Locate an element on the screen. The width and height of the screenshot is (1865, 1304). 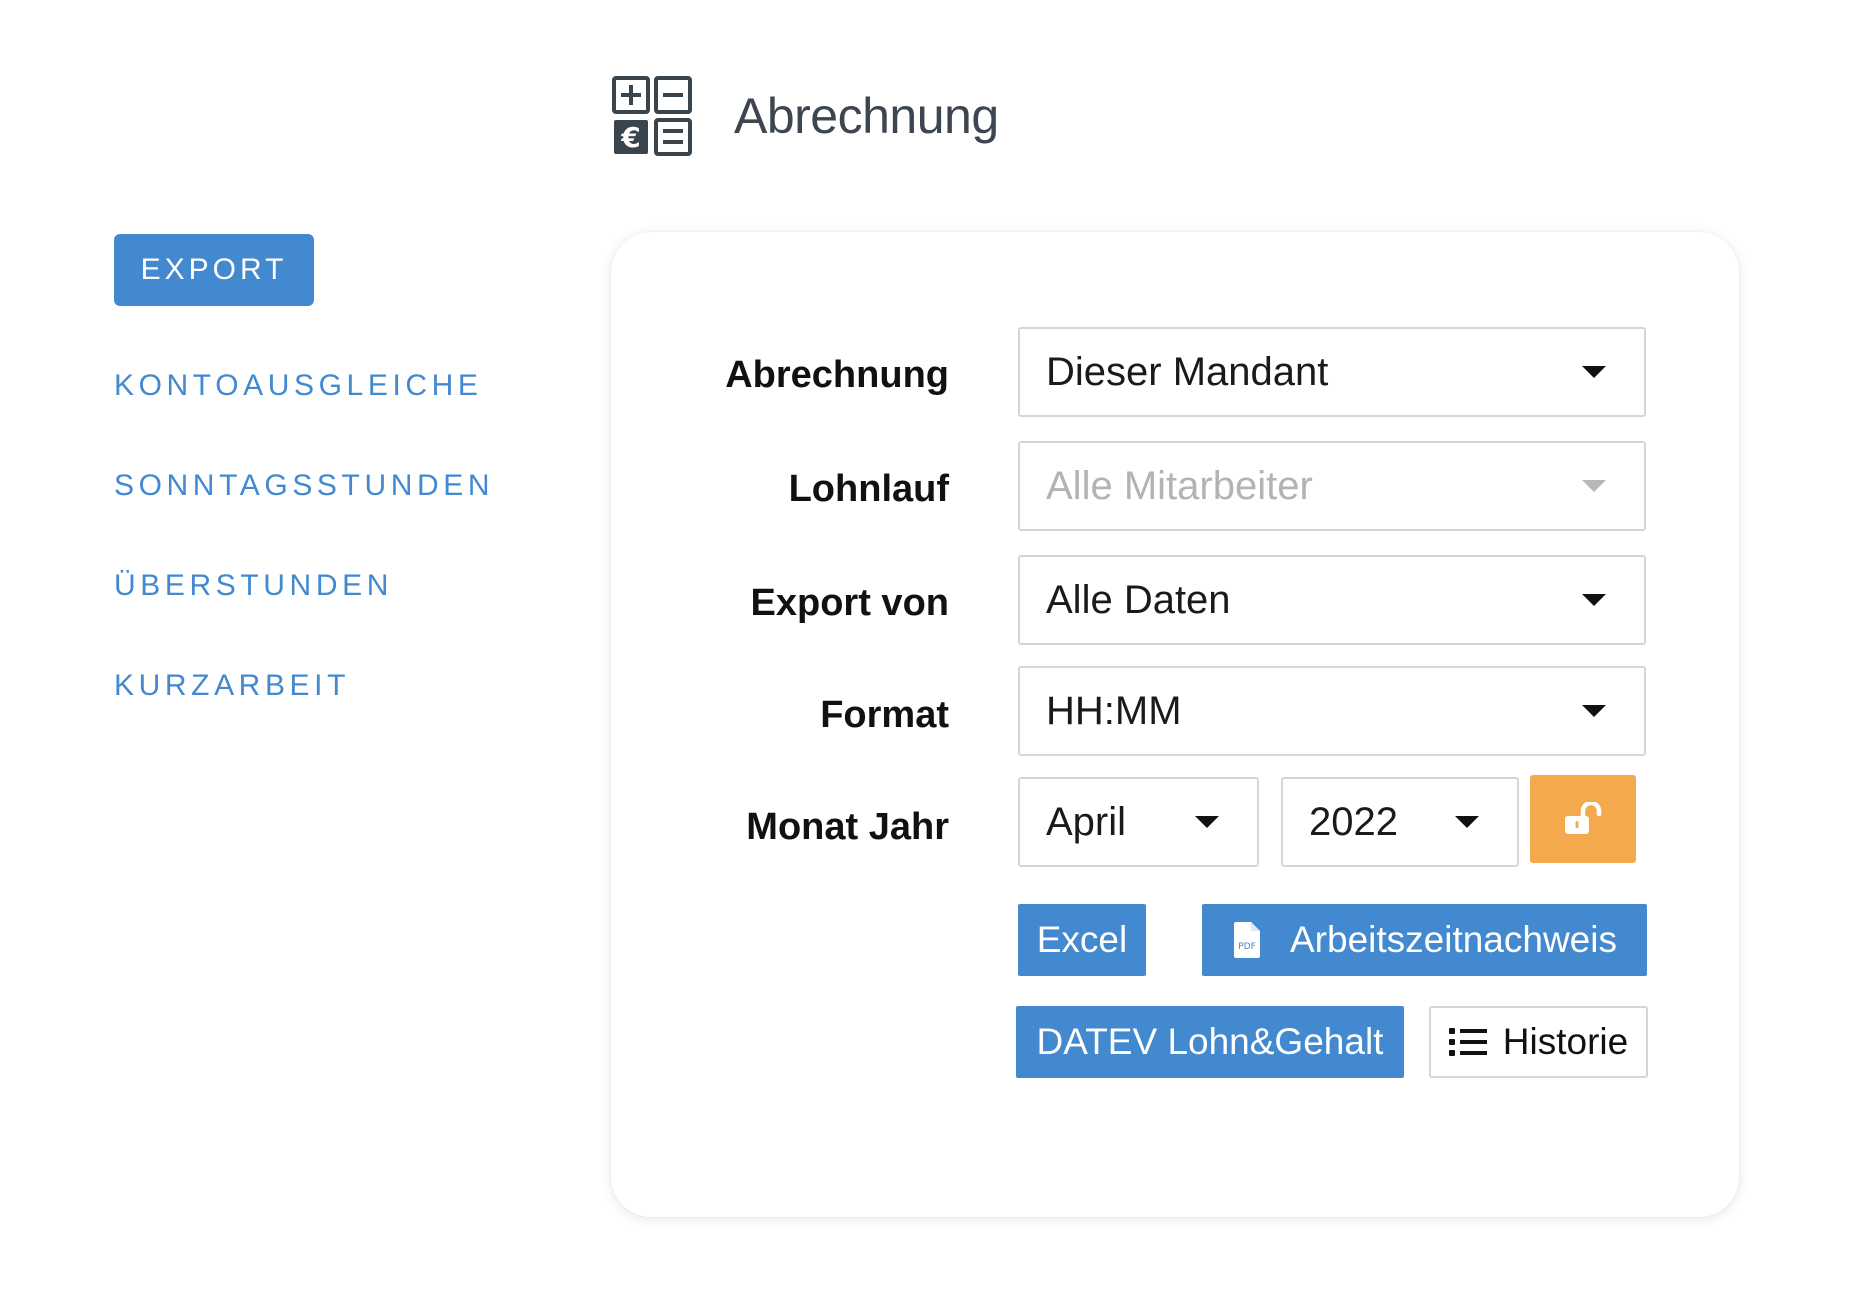
sidebar-item-ueberstunden: ÜBERSTUNDEN is located at coordinates (253, 586).